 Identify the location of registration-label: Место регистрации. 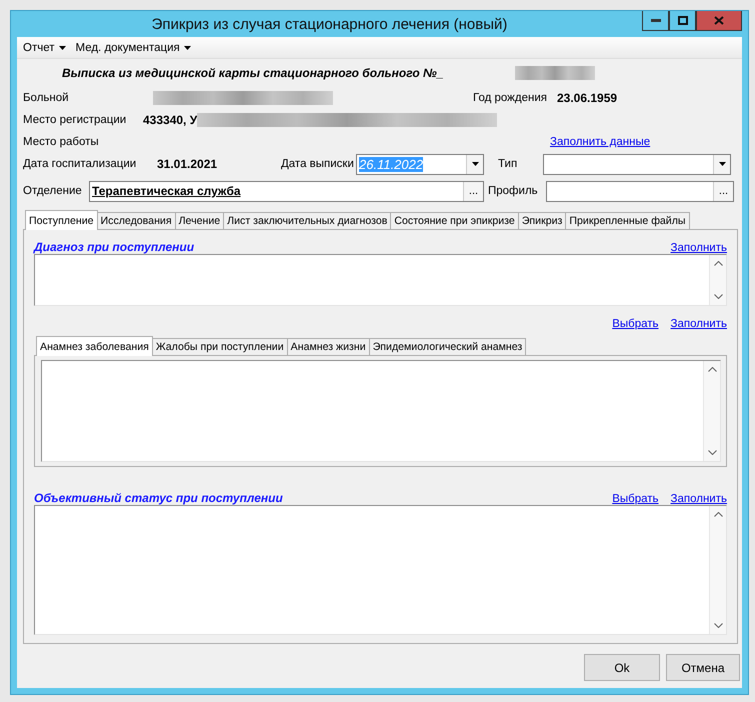
(75, 120).